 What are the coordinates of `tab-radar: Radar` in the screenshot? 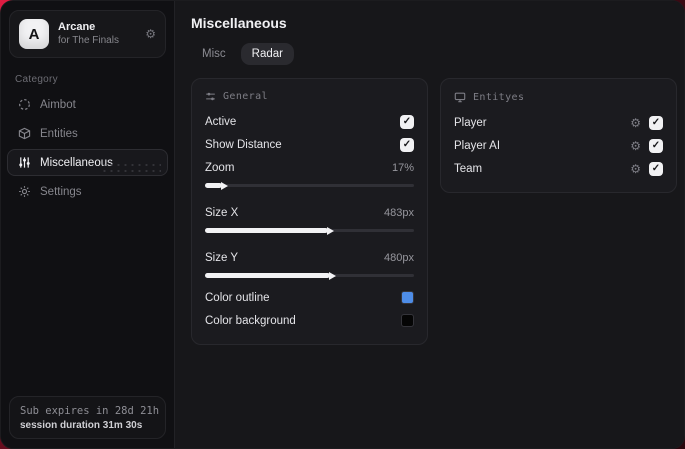 It's located at (267, 54).